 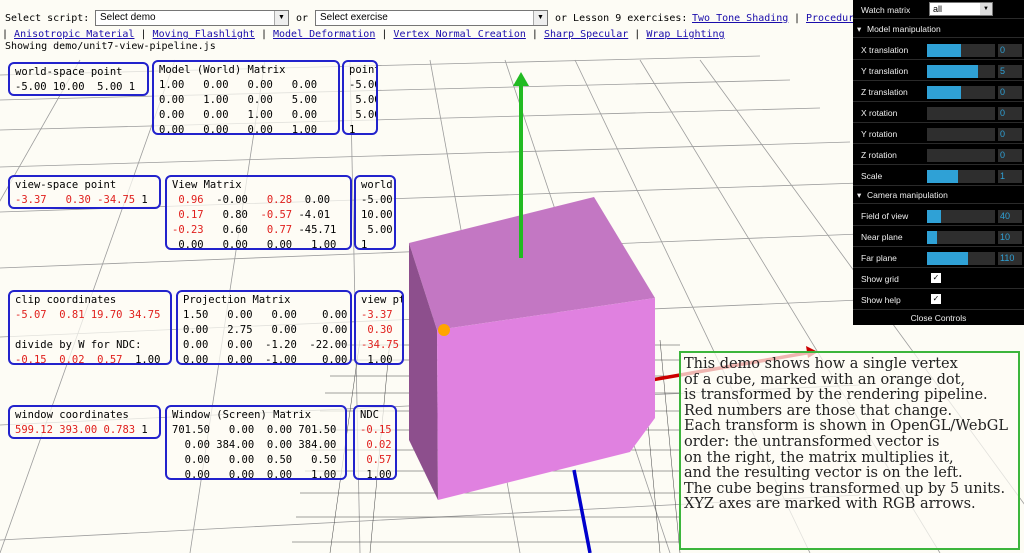 What do you see at coordinates (74, 34) in the screenshot?
I see `link-anisotropic-material: Anisotropic Material` at bounding box center [74, 34].